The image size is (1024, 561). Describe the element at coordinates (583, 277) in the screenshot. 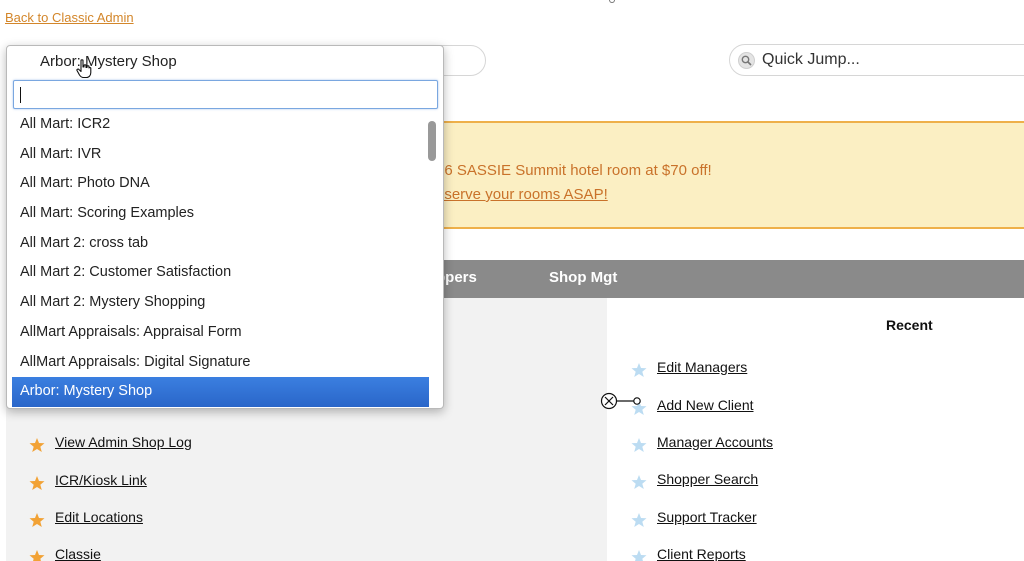

I see `nav-item-shop-mgt: Shop Mgt` at that location.